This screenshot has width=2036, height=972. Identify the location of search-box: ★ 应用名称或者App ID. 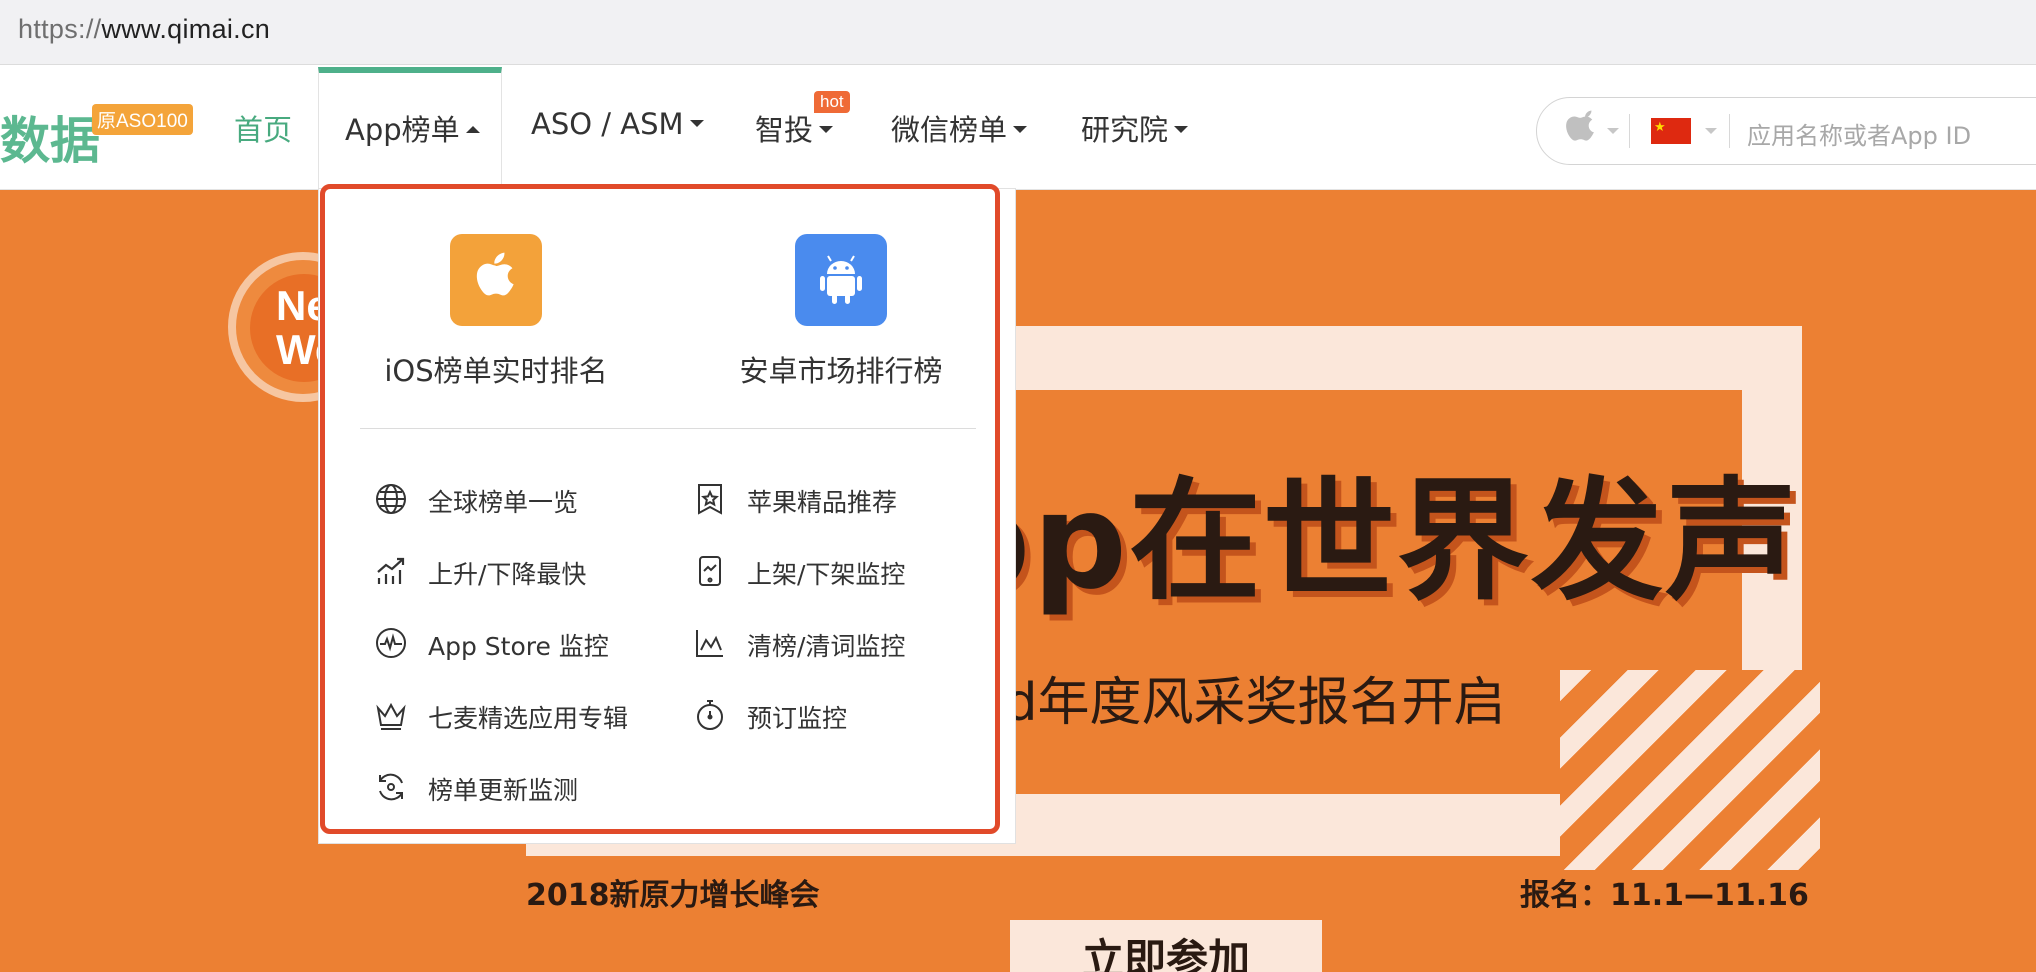
(1786, 131).